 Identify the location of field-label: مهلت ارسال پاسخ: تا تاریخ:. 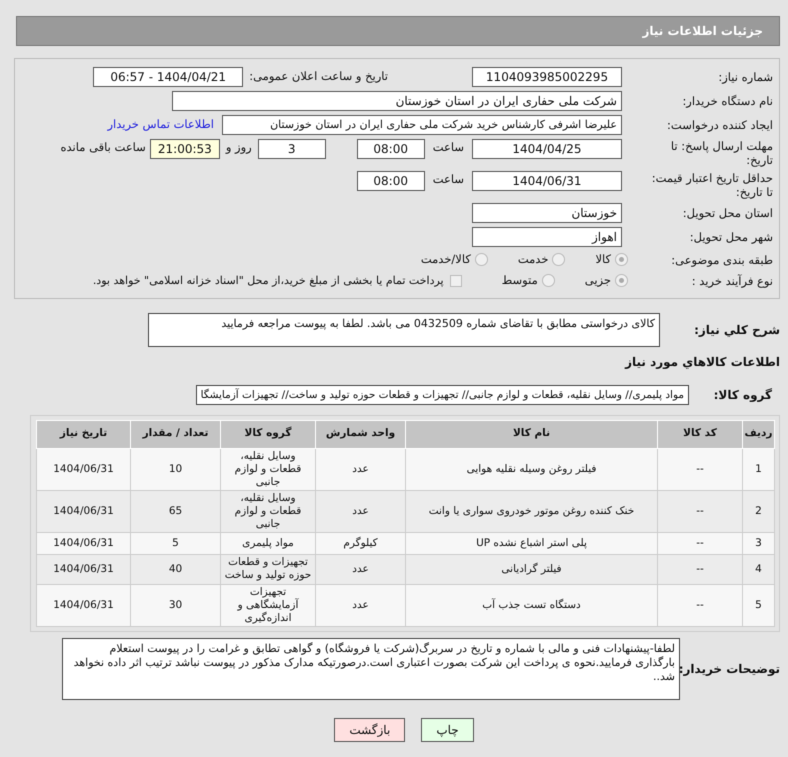
(721, 153).